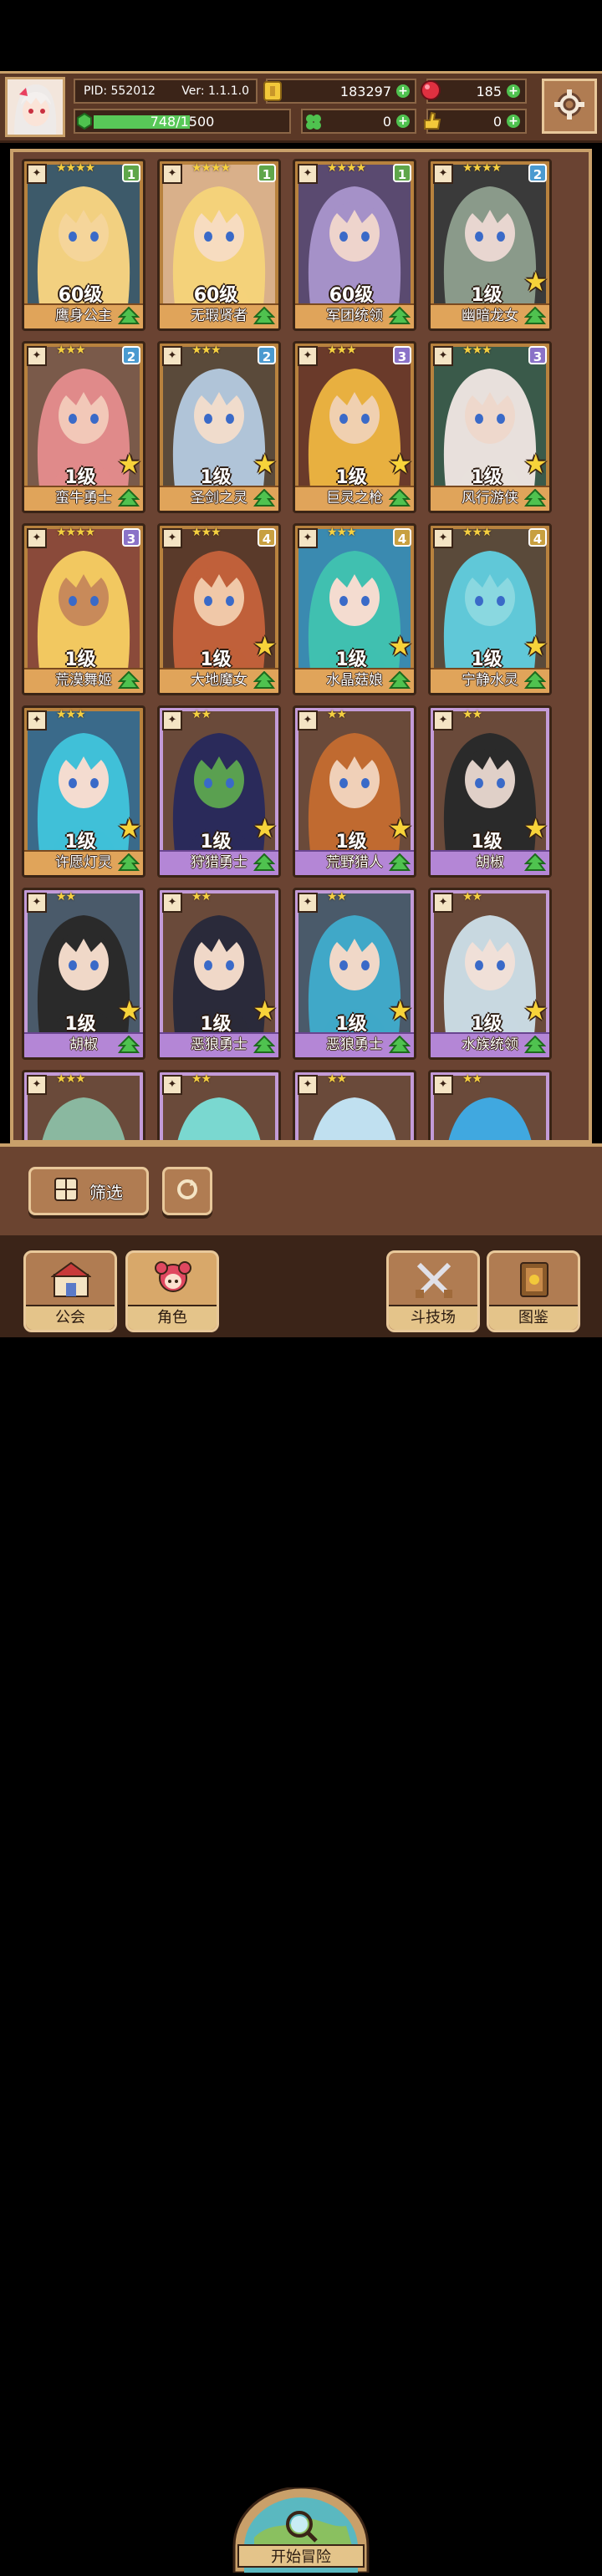 This screenshot has width=602, height=2576. I want to click on add-thumbs-button: +, so click(514, 121).